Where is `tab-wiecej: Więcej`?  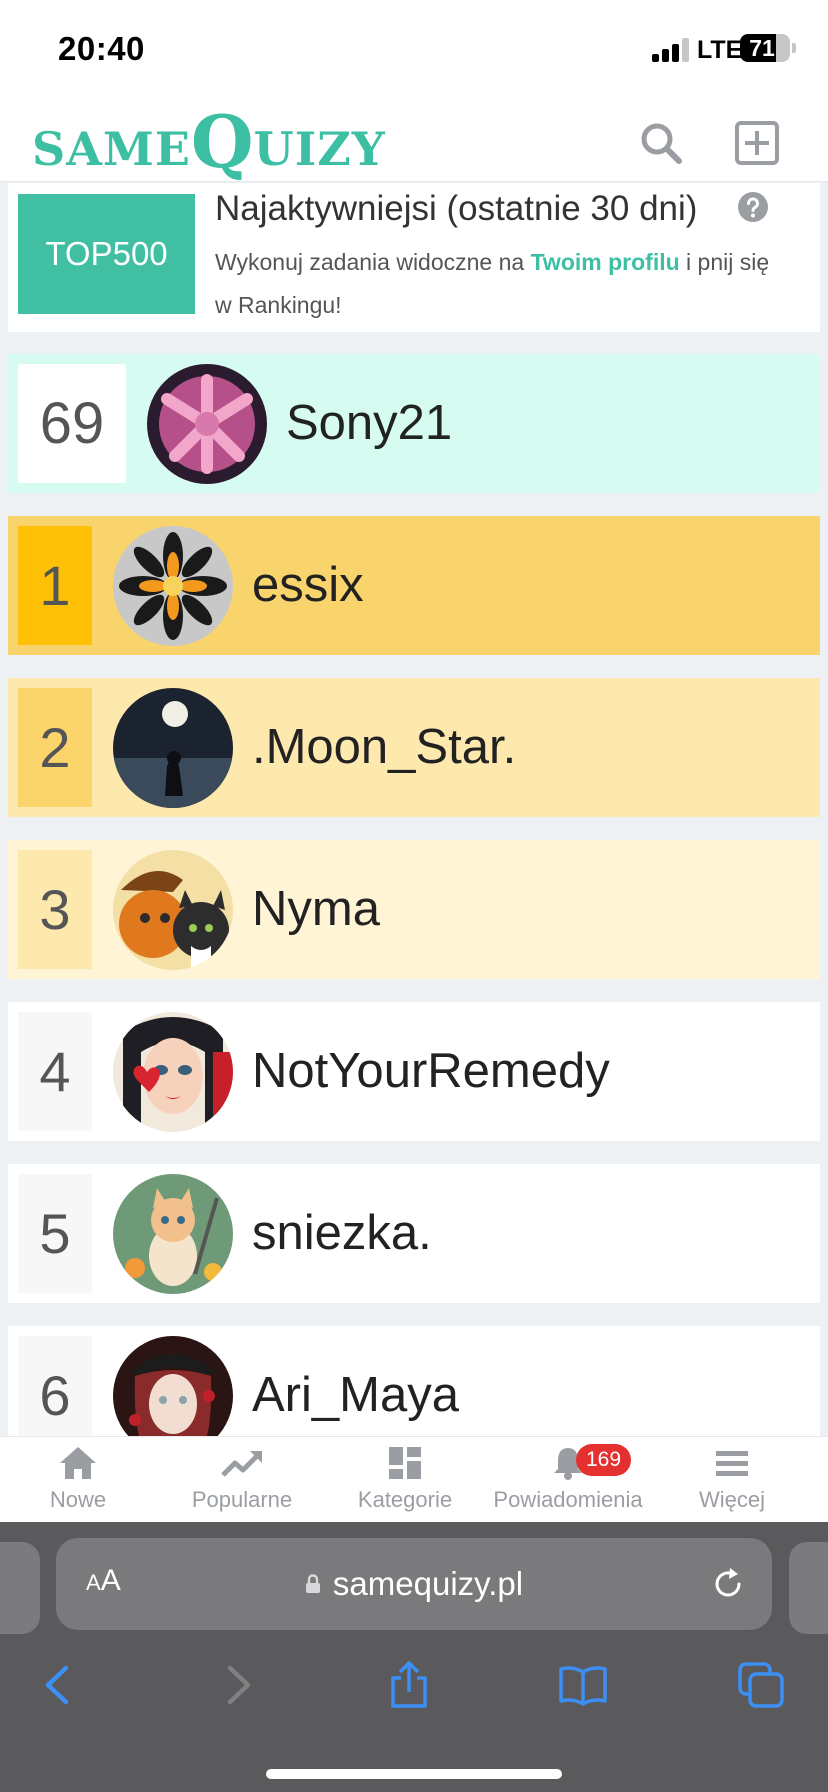 tab-wiecej: Więcej is located at coordinates (732, 1483).